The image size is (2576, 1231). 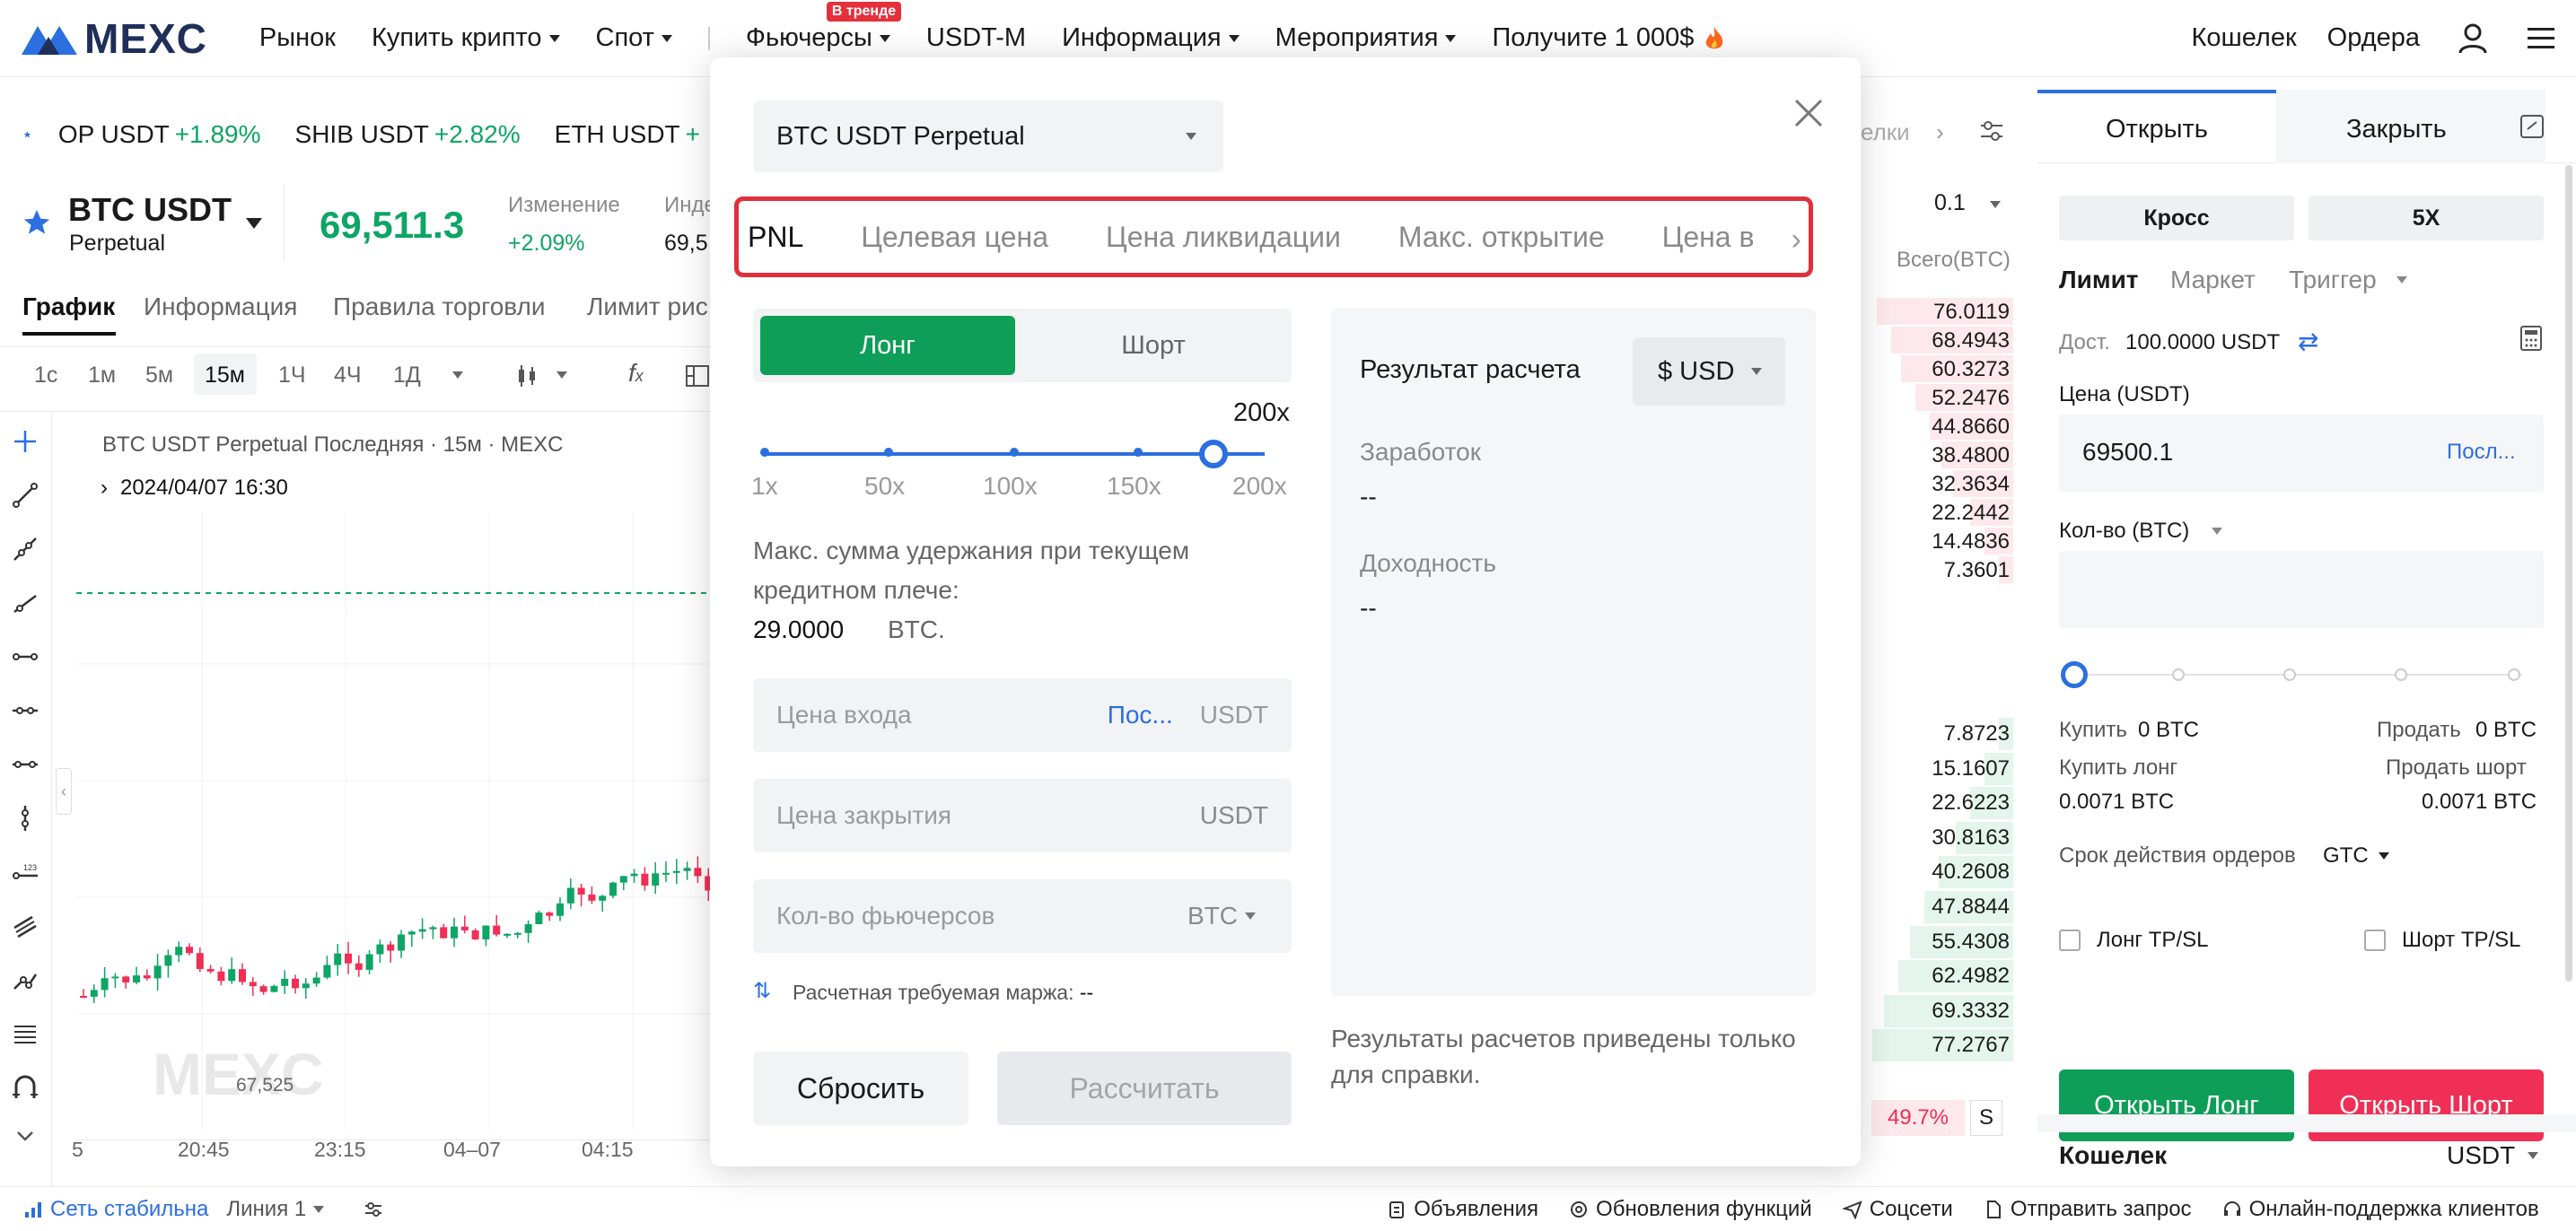 What do you see at coordinates (25, 603) in the screenshot?
I see `extended-line-icon` at bounding box center [25, 603].